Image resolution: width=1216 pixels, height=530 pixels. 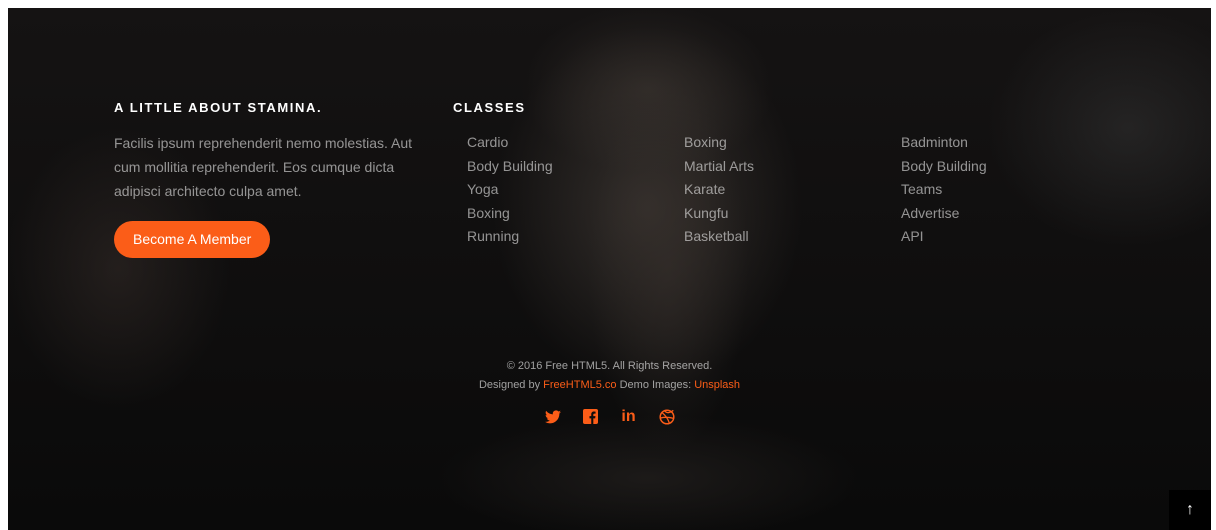 I want to click on list-item: Karate, so click(x=792, y=190).